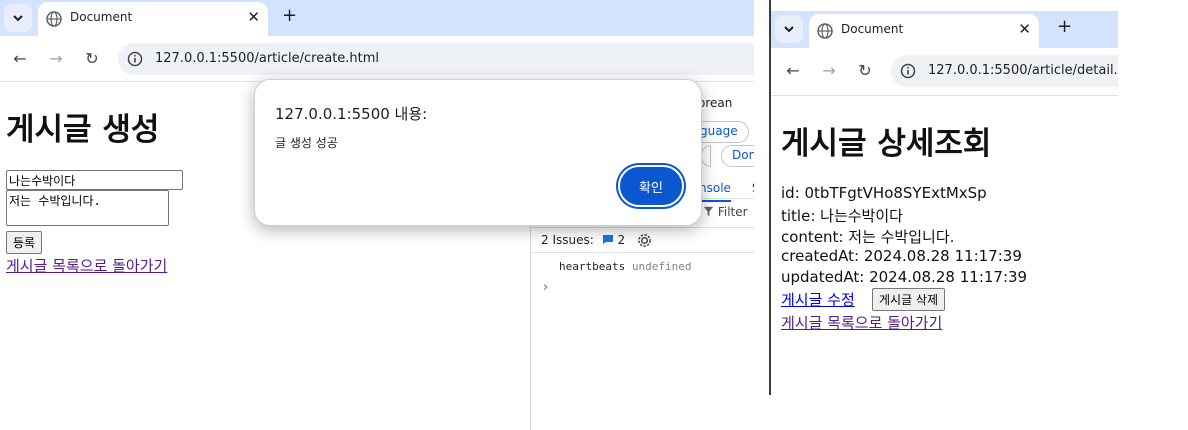  I want to click on issues-count: 2, so click(621, 240).